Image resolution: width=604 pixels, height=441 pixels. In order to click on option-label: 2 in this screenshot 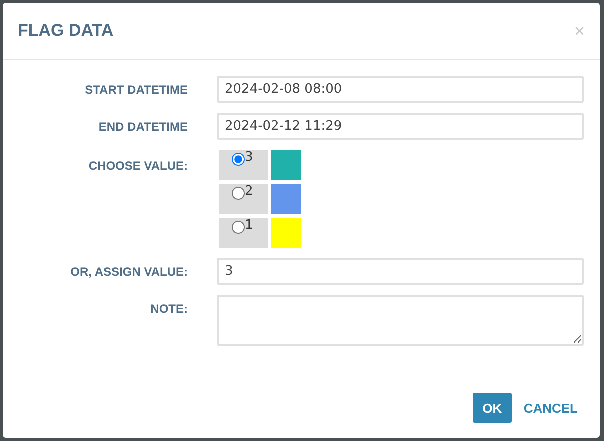, I will do `click(249, 191)`.